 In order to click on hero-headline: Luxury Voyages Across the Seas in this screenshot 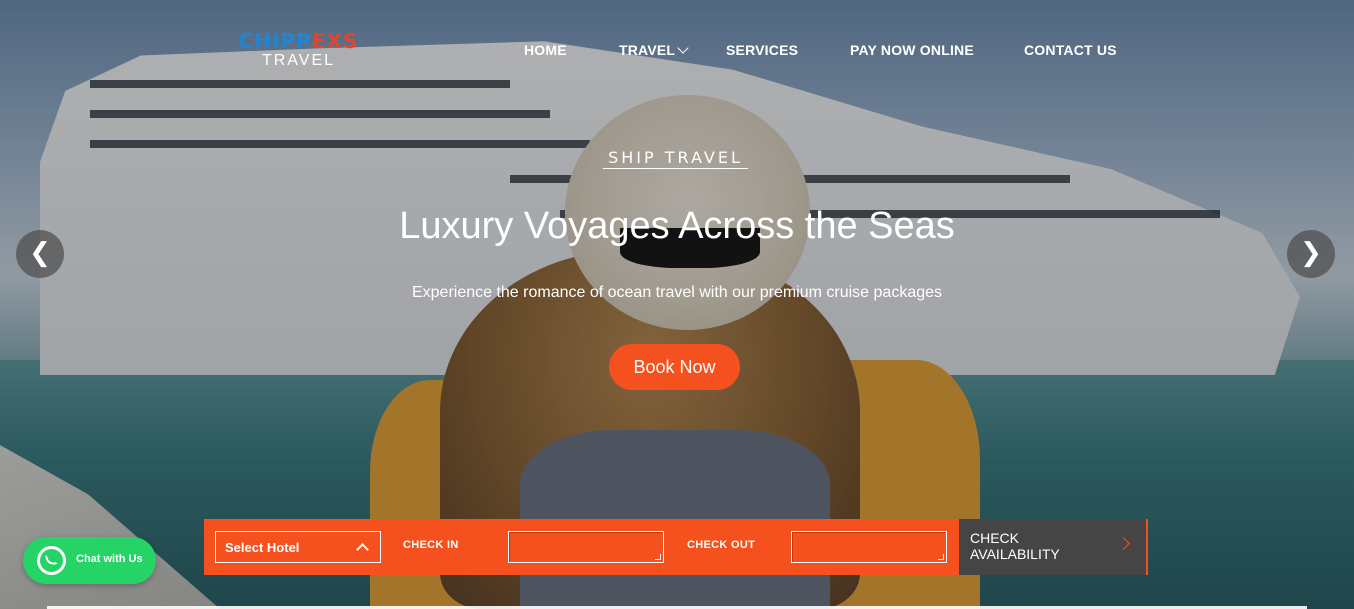, I will do `click(677, 226)`.